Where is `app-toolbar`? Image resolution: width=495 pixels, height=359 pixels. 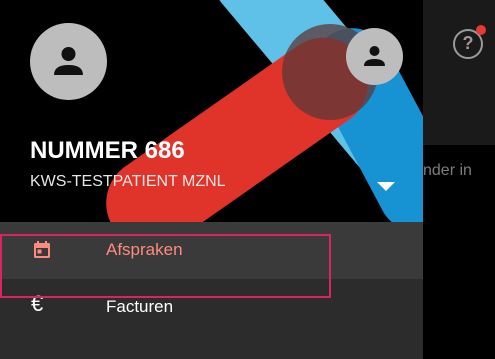 app-toolbar is located at coordinates (459, 72).